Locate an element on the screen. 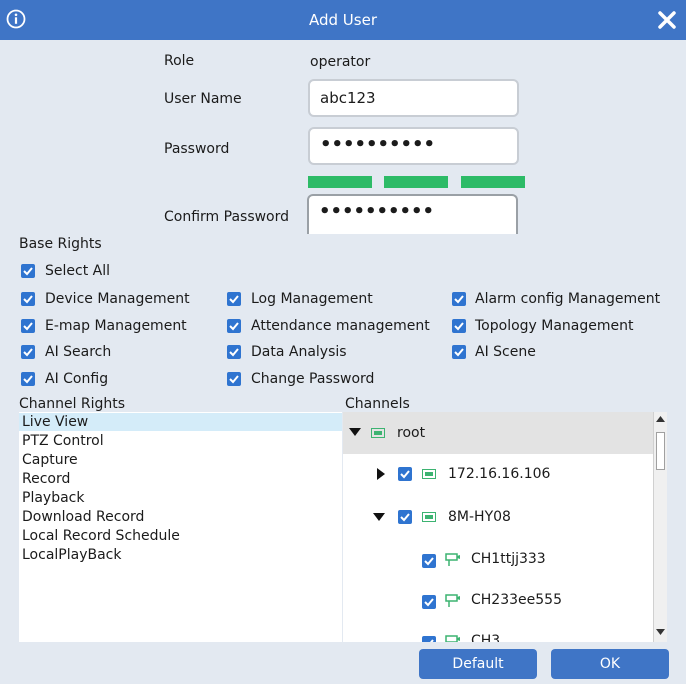  select-all-checkbox is located at coordinates (28, 271).